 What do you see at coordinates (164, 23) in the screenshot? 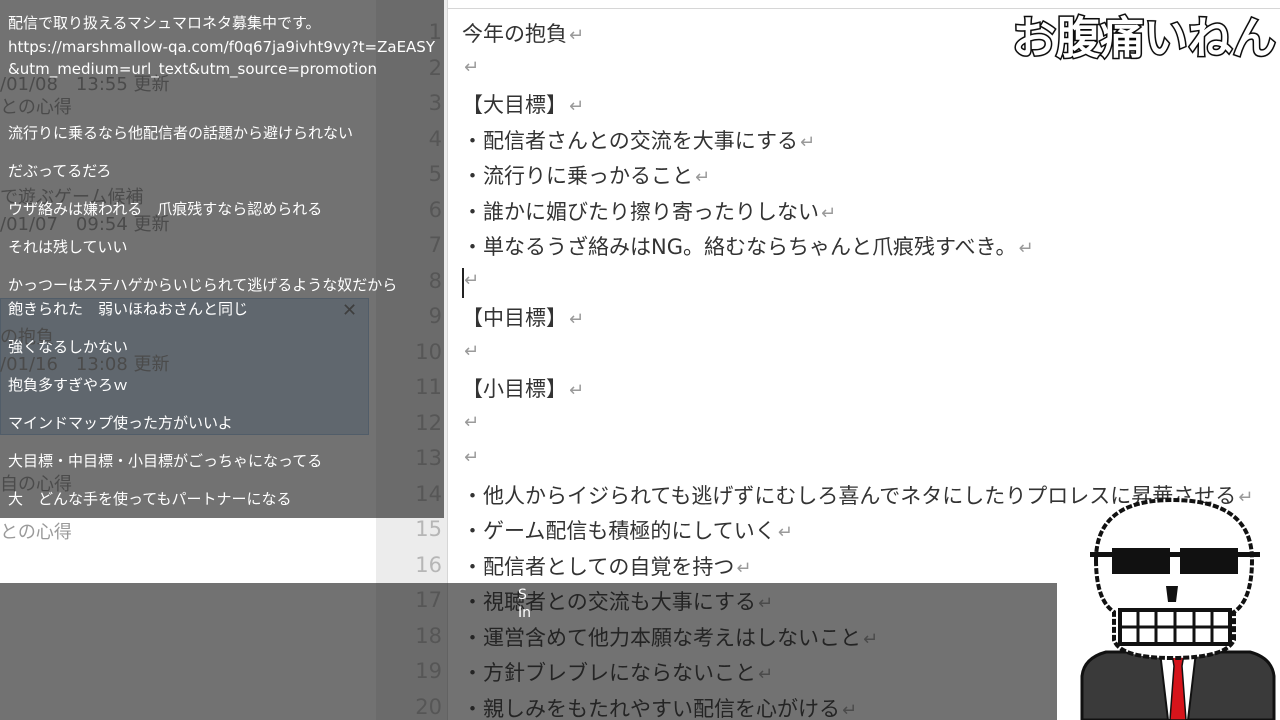
I see `chat-comment: 配信で取り扱えるマシュマロネタ募集中です。` at bounding box center [164, 23].